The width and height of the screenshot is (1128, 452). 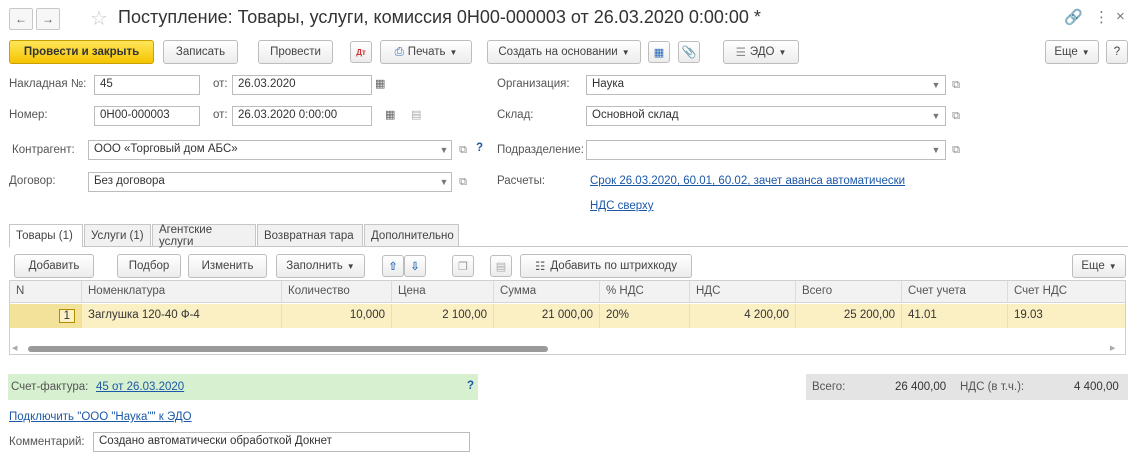 What do you see at coordinates (100, 417) in the screenshot?
I see `connect-edo-link: Подключить "ООО "Наука"" к ЭДО` at bounding box center [100, 417].